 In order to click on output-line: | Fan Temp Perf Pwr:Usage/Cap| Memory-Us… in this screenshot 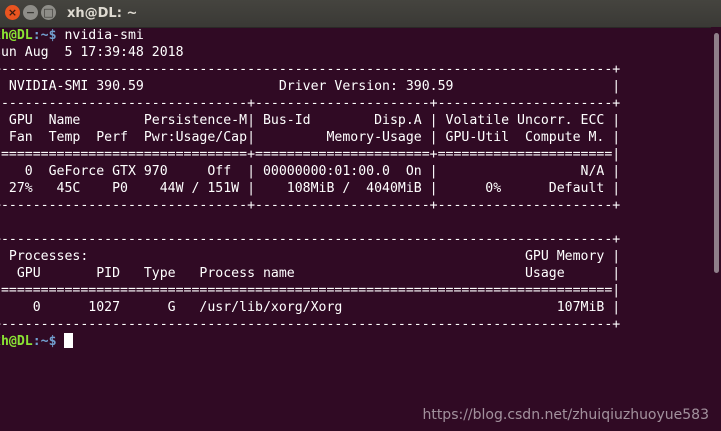, I will do `click(310, 137)`.